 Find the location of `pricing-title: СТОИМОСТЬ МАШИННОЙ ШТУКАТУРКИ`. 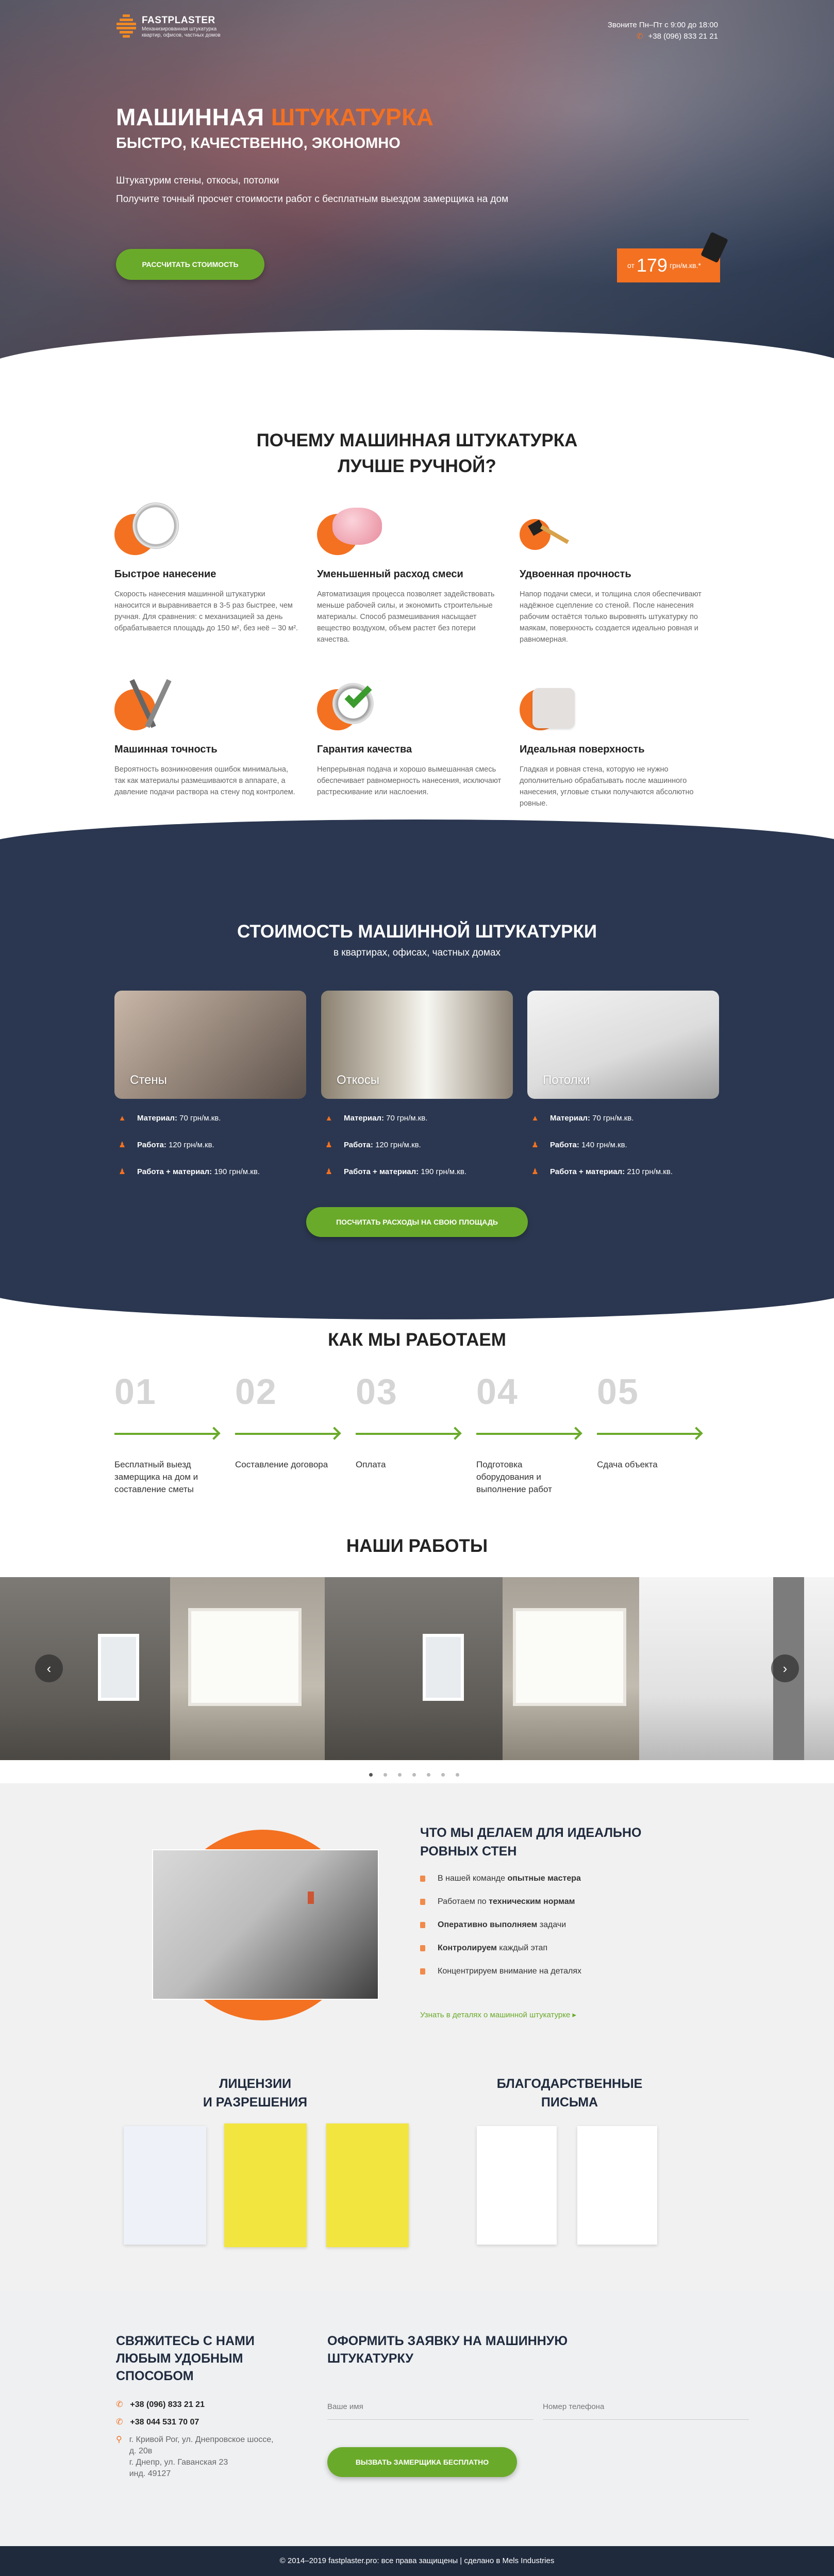

pricing-title: СТОИМОСТЬ МАШИННОЙ ШТУКАТУРКИ is located at coordinates (417, 932).